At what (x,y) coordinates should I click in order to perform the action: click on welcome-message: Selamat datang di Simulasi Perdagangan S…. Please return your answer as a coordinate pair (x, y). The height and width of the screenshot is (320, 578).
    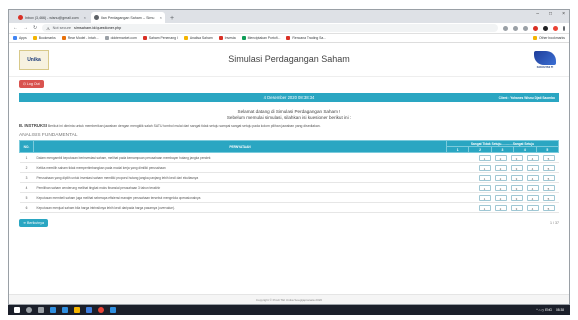
    Looking at the image, I should click on (289, 114).